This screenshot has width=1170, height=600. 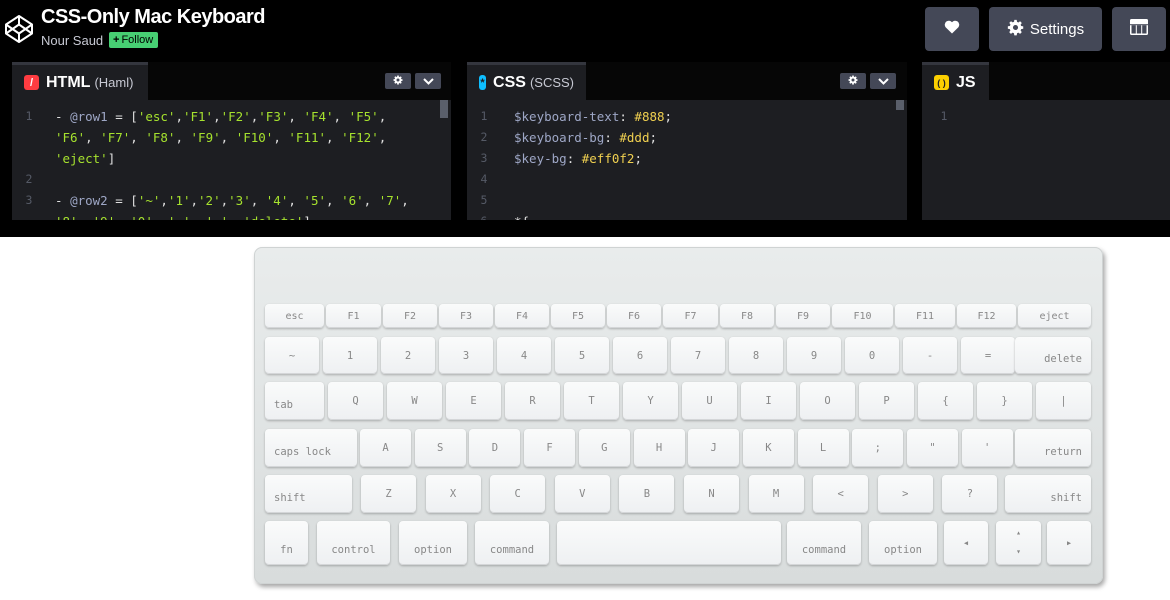 What do you see at coordinates (883, 81) in the screenshot?
I see `css-collapse-button` at bounding box center [883, 81].